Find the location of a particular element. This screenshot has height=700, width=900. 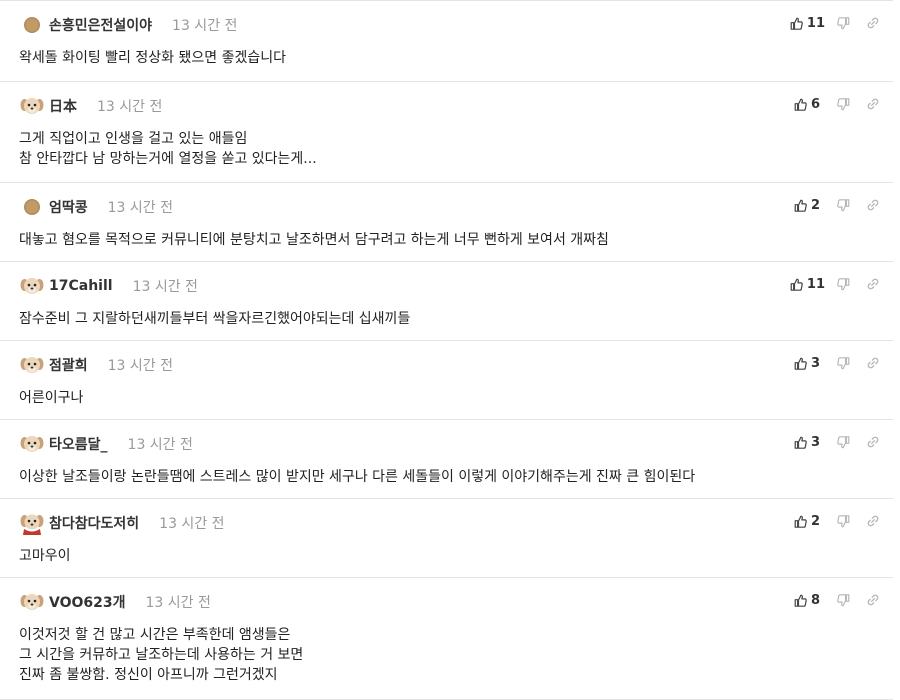

comment-body: 고마우이 is located at coordinates (45, 556).